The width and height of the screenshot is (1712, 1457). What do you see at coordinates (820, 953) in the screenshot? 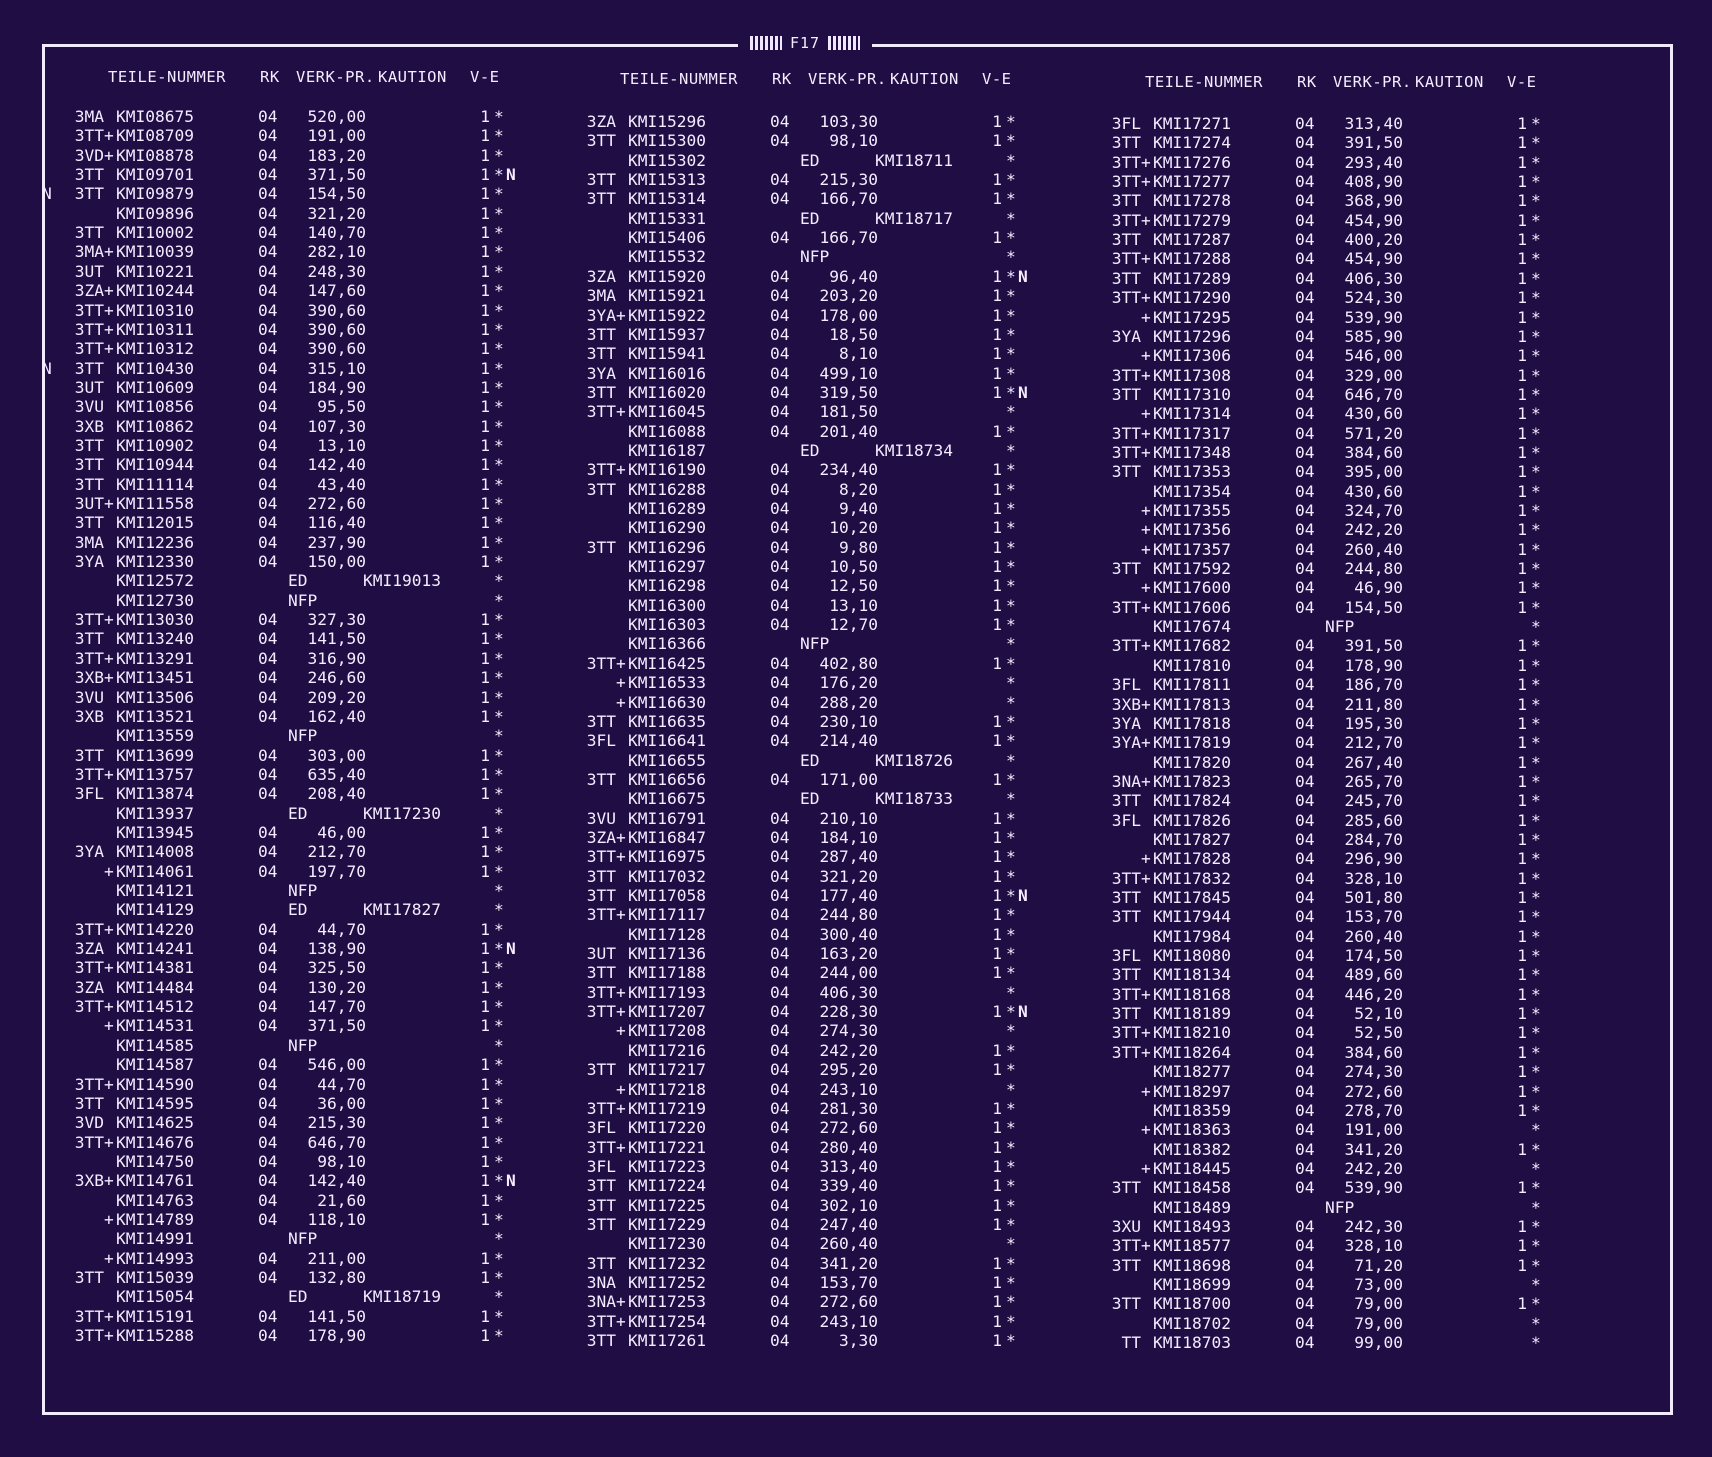
I see `table-row: 3UT KMI17136 04 163,20 1 *` at bounding box center [820, 953].